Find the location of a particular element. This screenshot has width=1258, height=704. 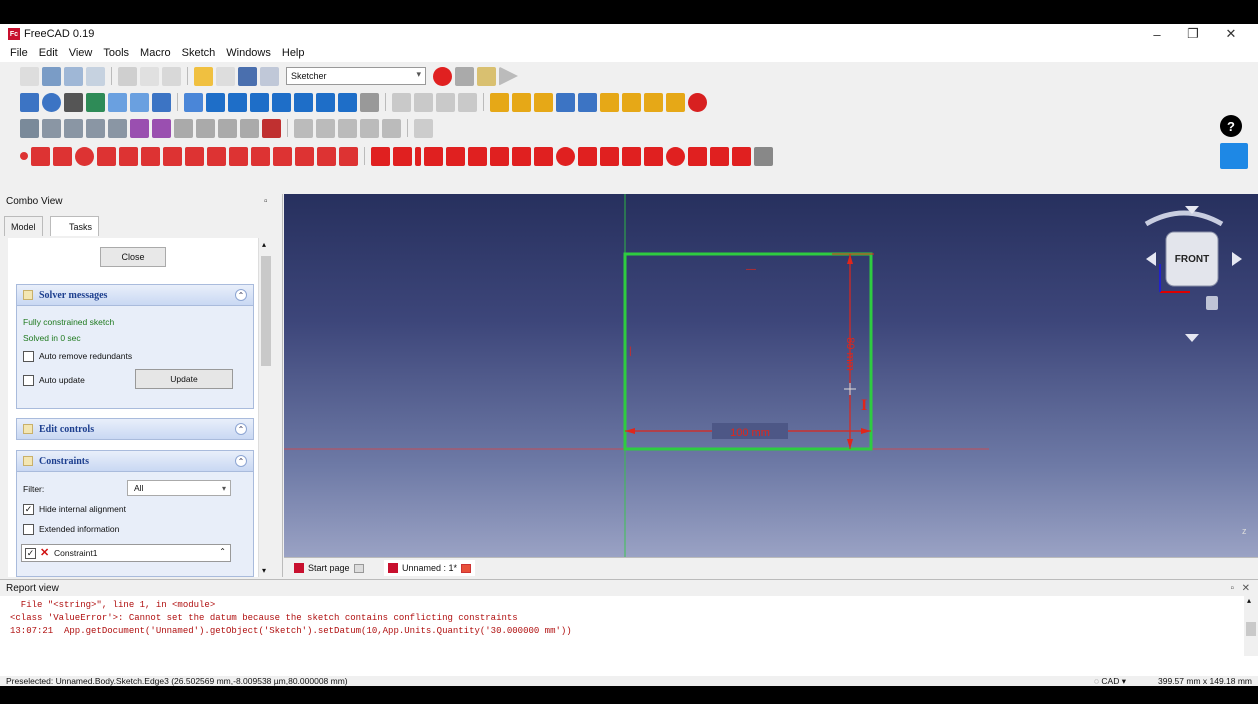

point-icon is located at coordinates (24, 156).